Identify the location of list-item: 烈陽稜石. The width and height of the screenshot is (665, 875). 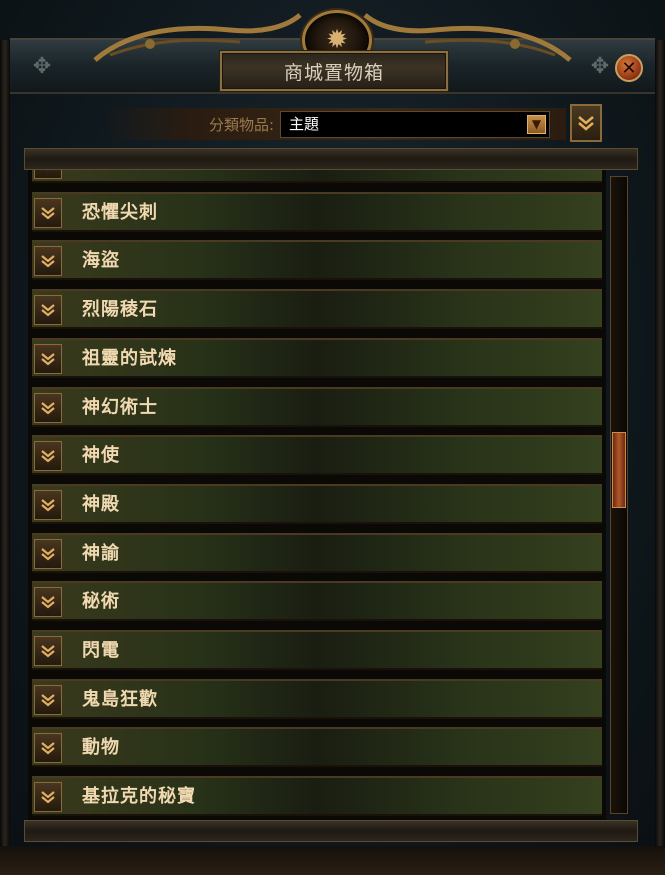
(317, 309).